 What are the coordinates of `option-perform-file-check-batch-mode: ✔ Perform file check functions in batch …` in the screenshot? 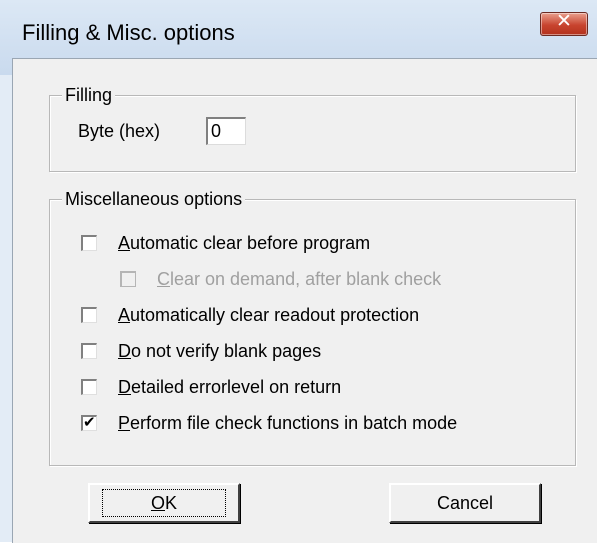 It's located at (269, 423).